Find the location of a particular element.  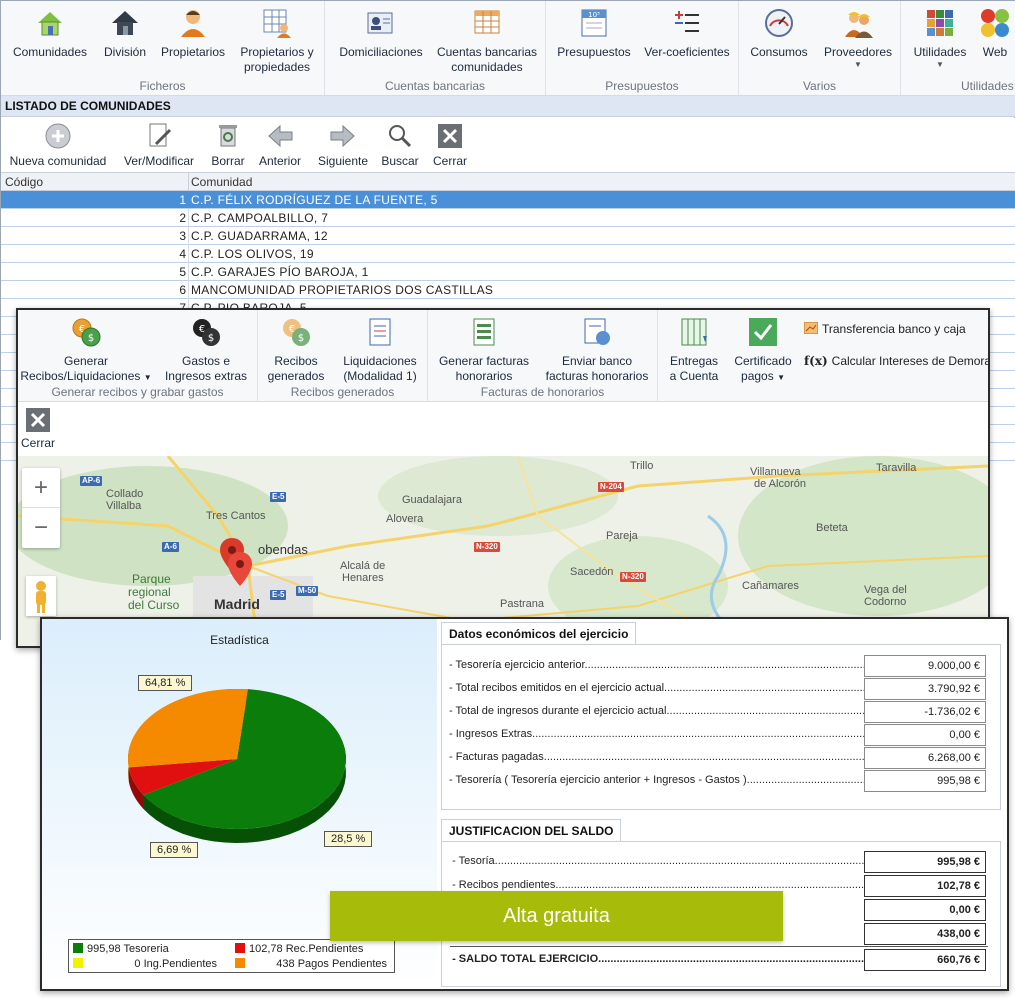

entregas-label-2: a Cuenta is located at coordinates (694, 376).